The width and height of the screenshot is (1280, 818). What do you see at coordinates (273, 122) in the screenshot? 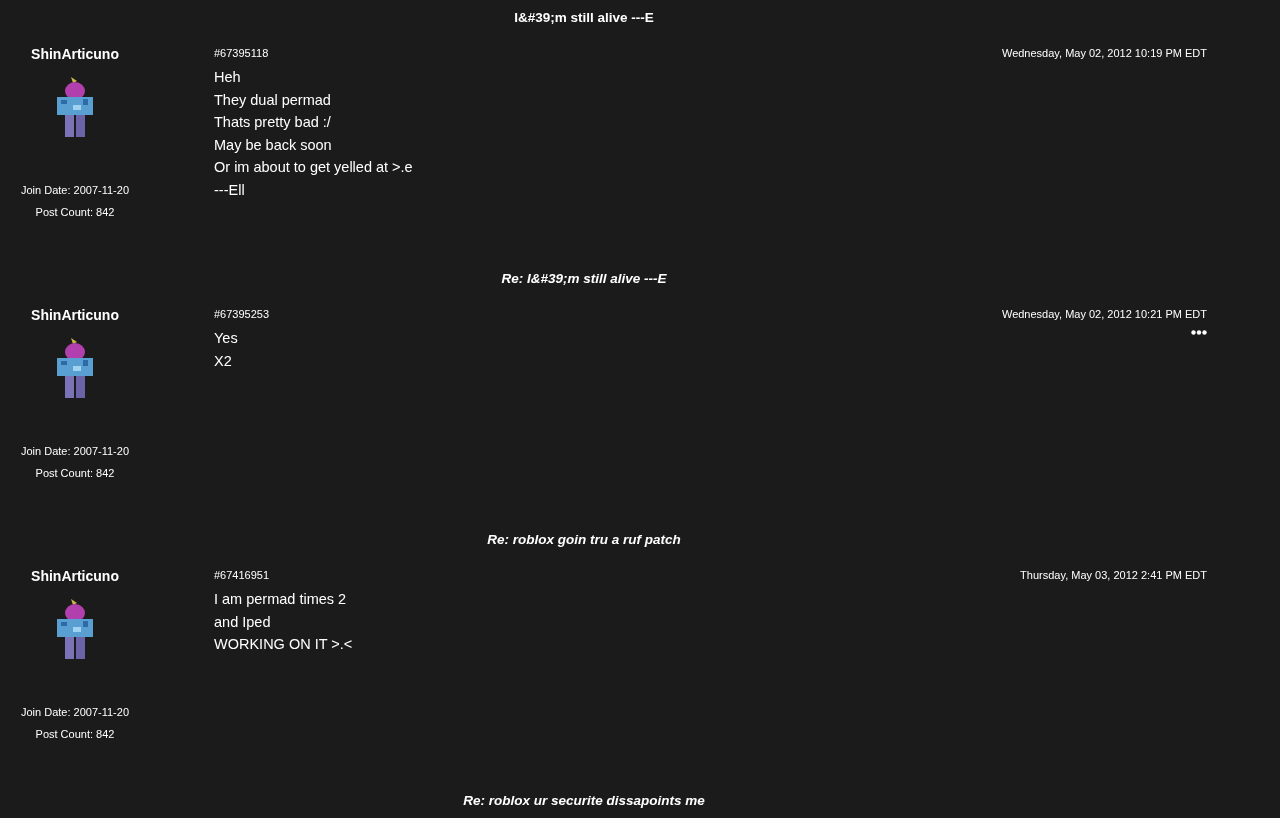
I see `post-text-line: Thats pretty bad :/` at bounding box center [273, 122].